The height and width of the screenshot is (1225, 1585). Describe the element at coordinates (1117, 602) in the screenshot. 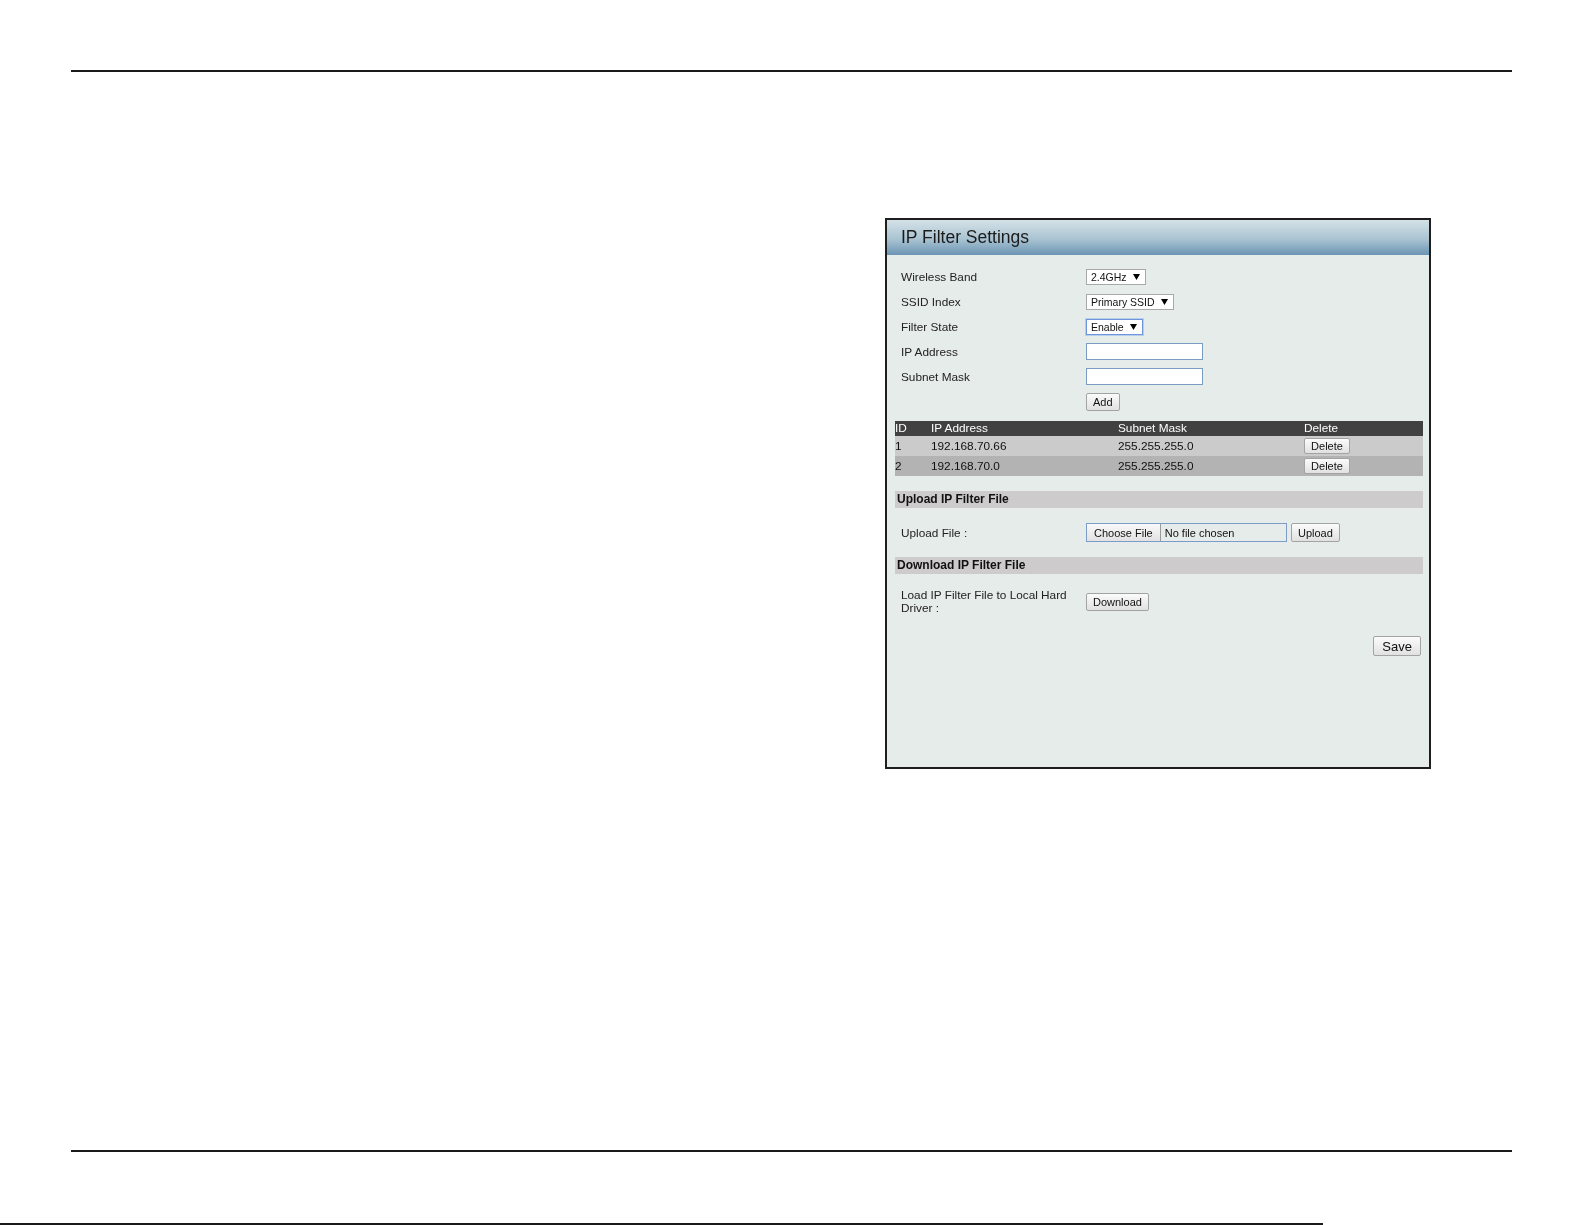

I see `download-button: Download` at that location.